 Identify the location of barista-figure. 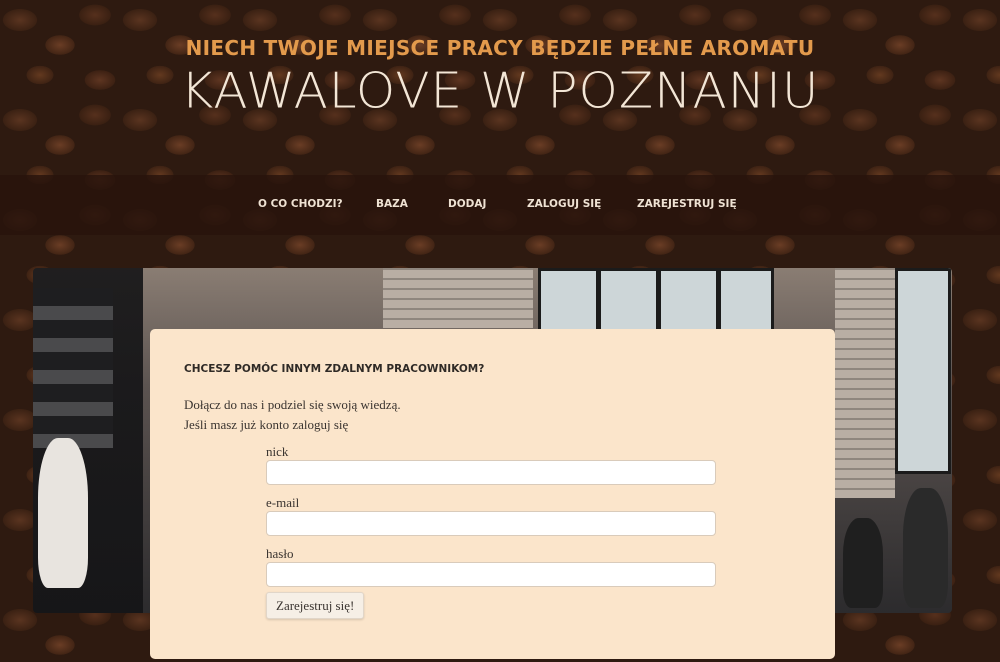
(63, 513).